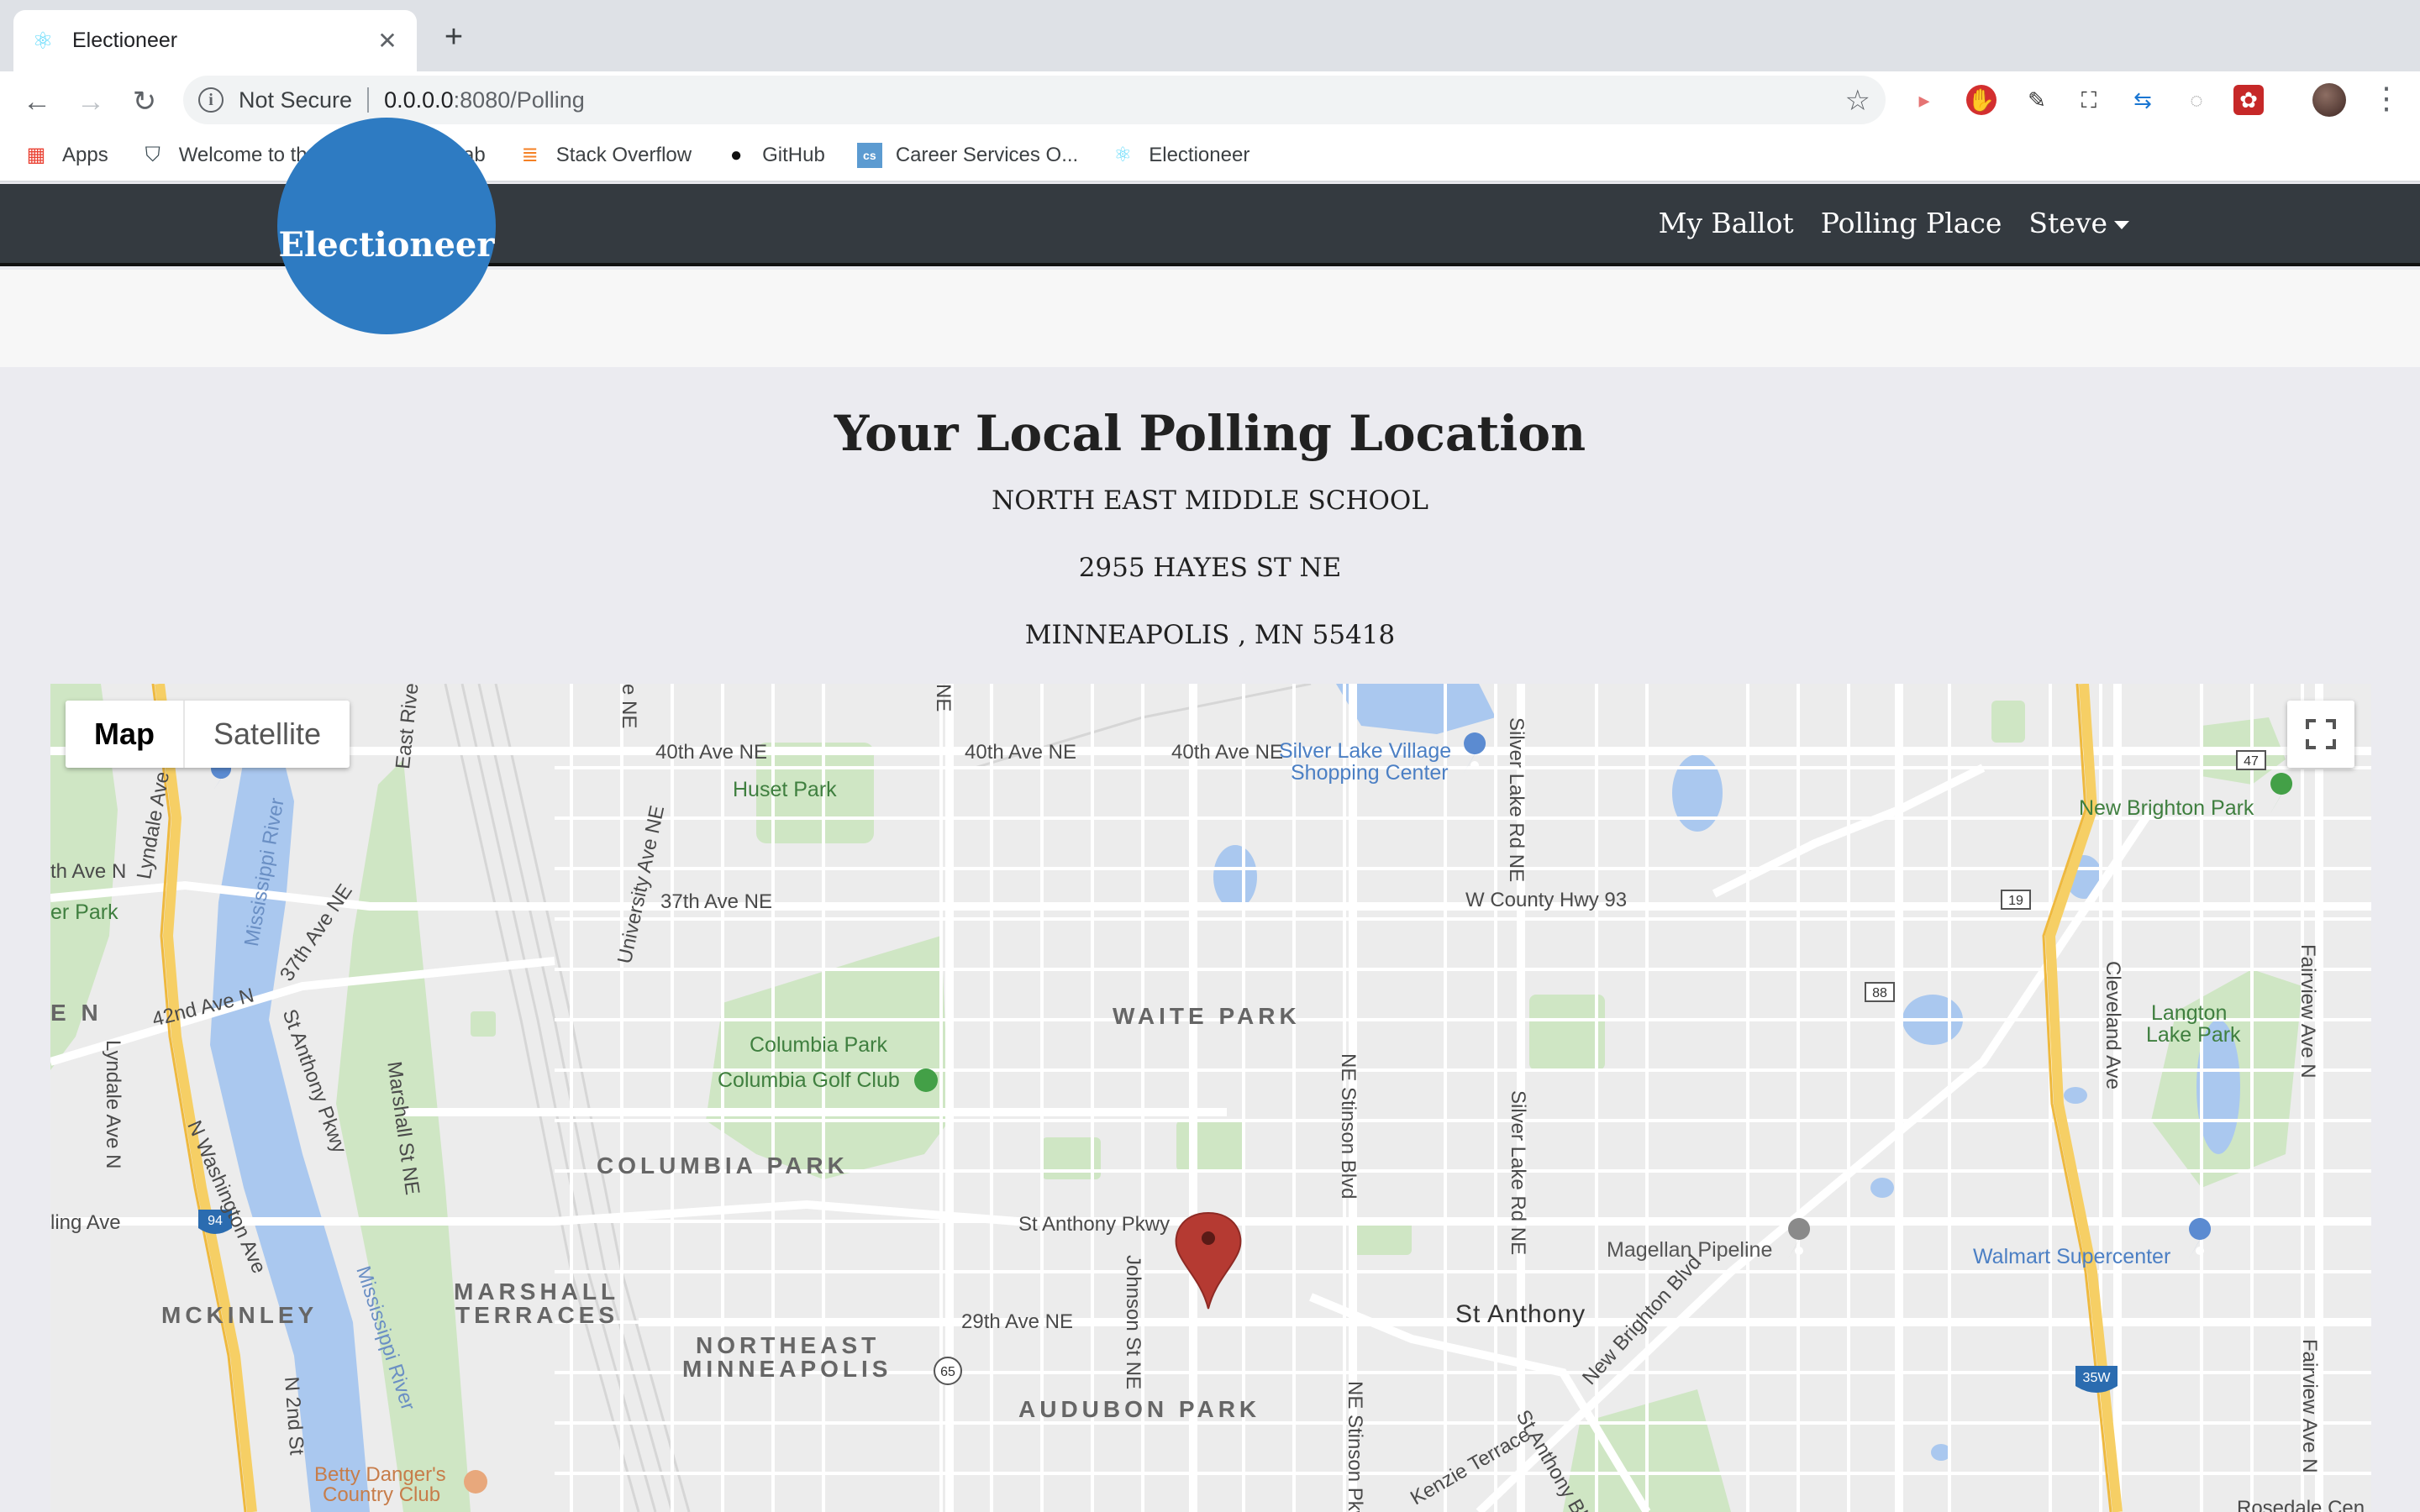 The height and width of the screenshot is (1512, 2420). Describe the element at coordinates (368, 100) in the screenshot. I see `omnibox-divider` at that location.